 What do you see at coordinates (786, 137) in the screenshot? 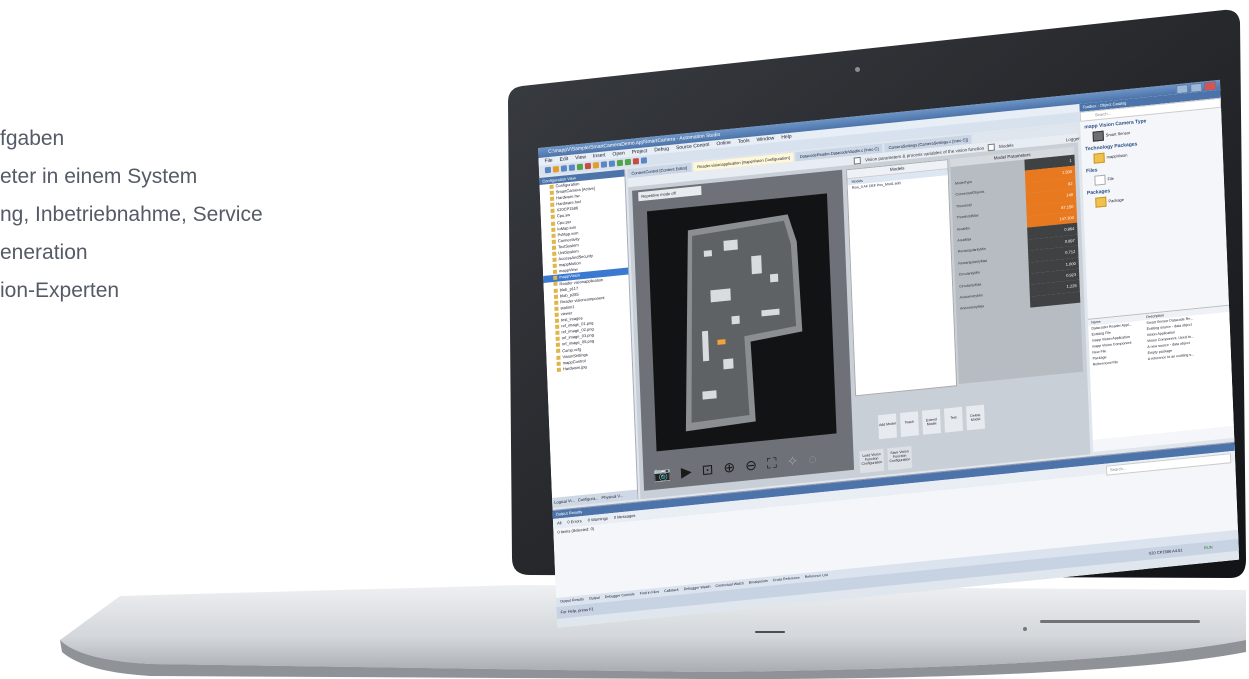
I see `menu-help: Help` at bounding box center [786, 137].